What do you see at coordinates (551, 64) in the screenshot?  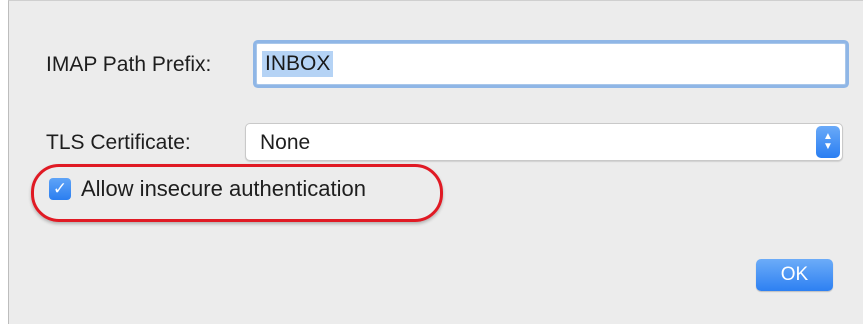 I see `imap-path-prefix-field: INBOX` at bounding box center [551, 64].